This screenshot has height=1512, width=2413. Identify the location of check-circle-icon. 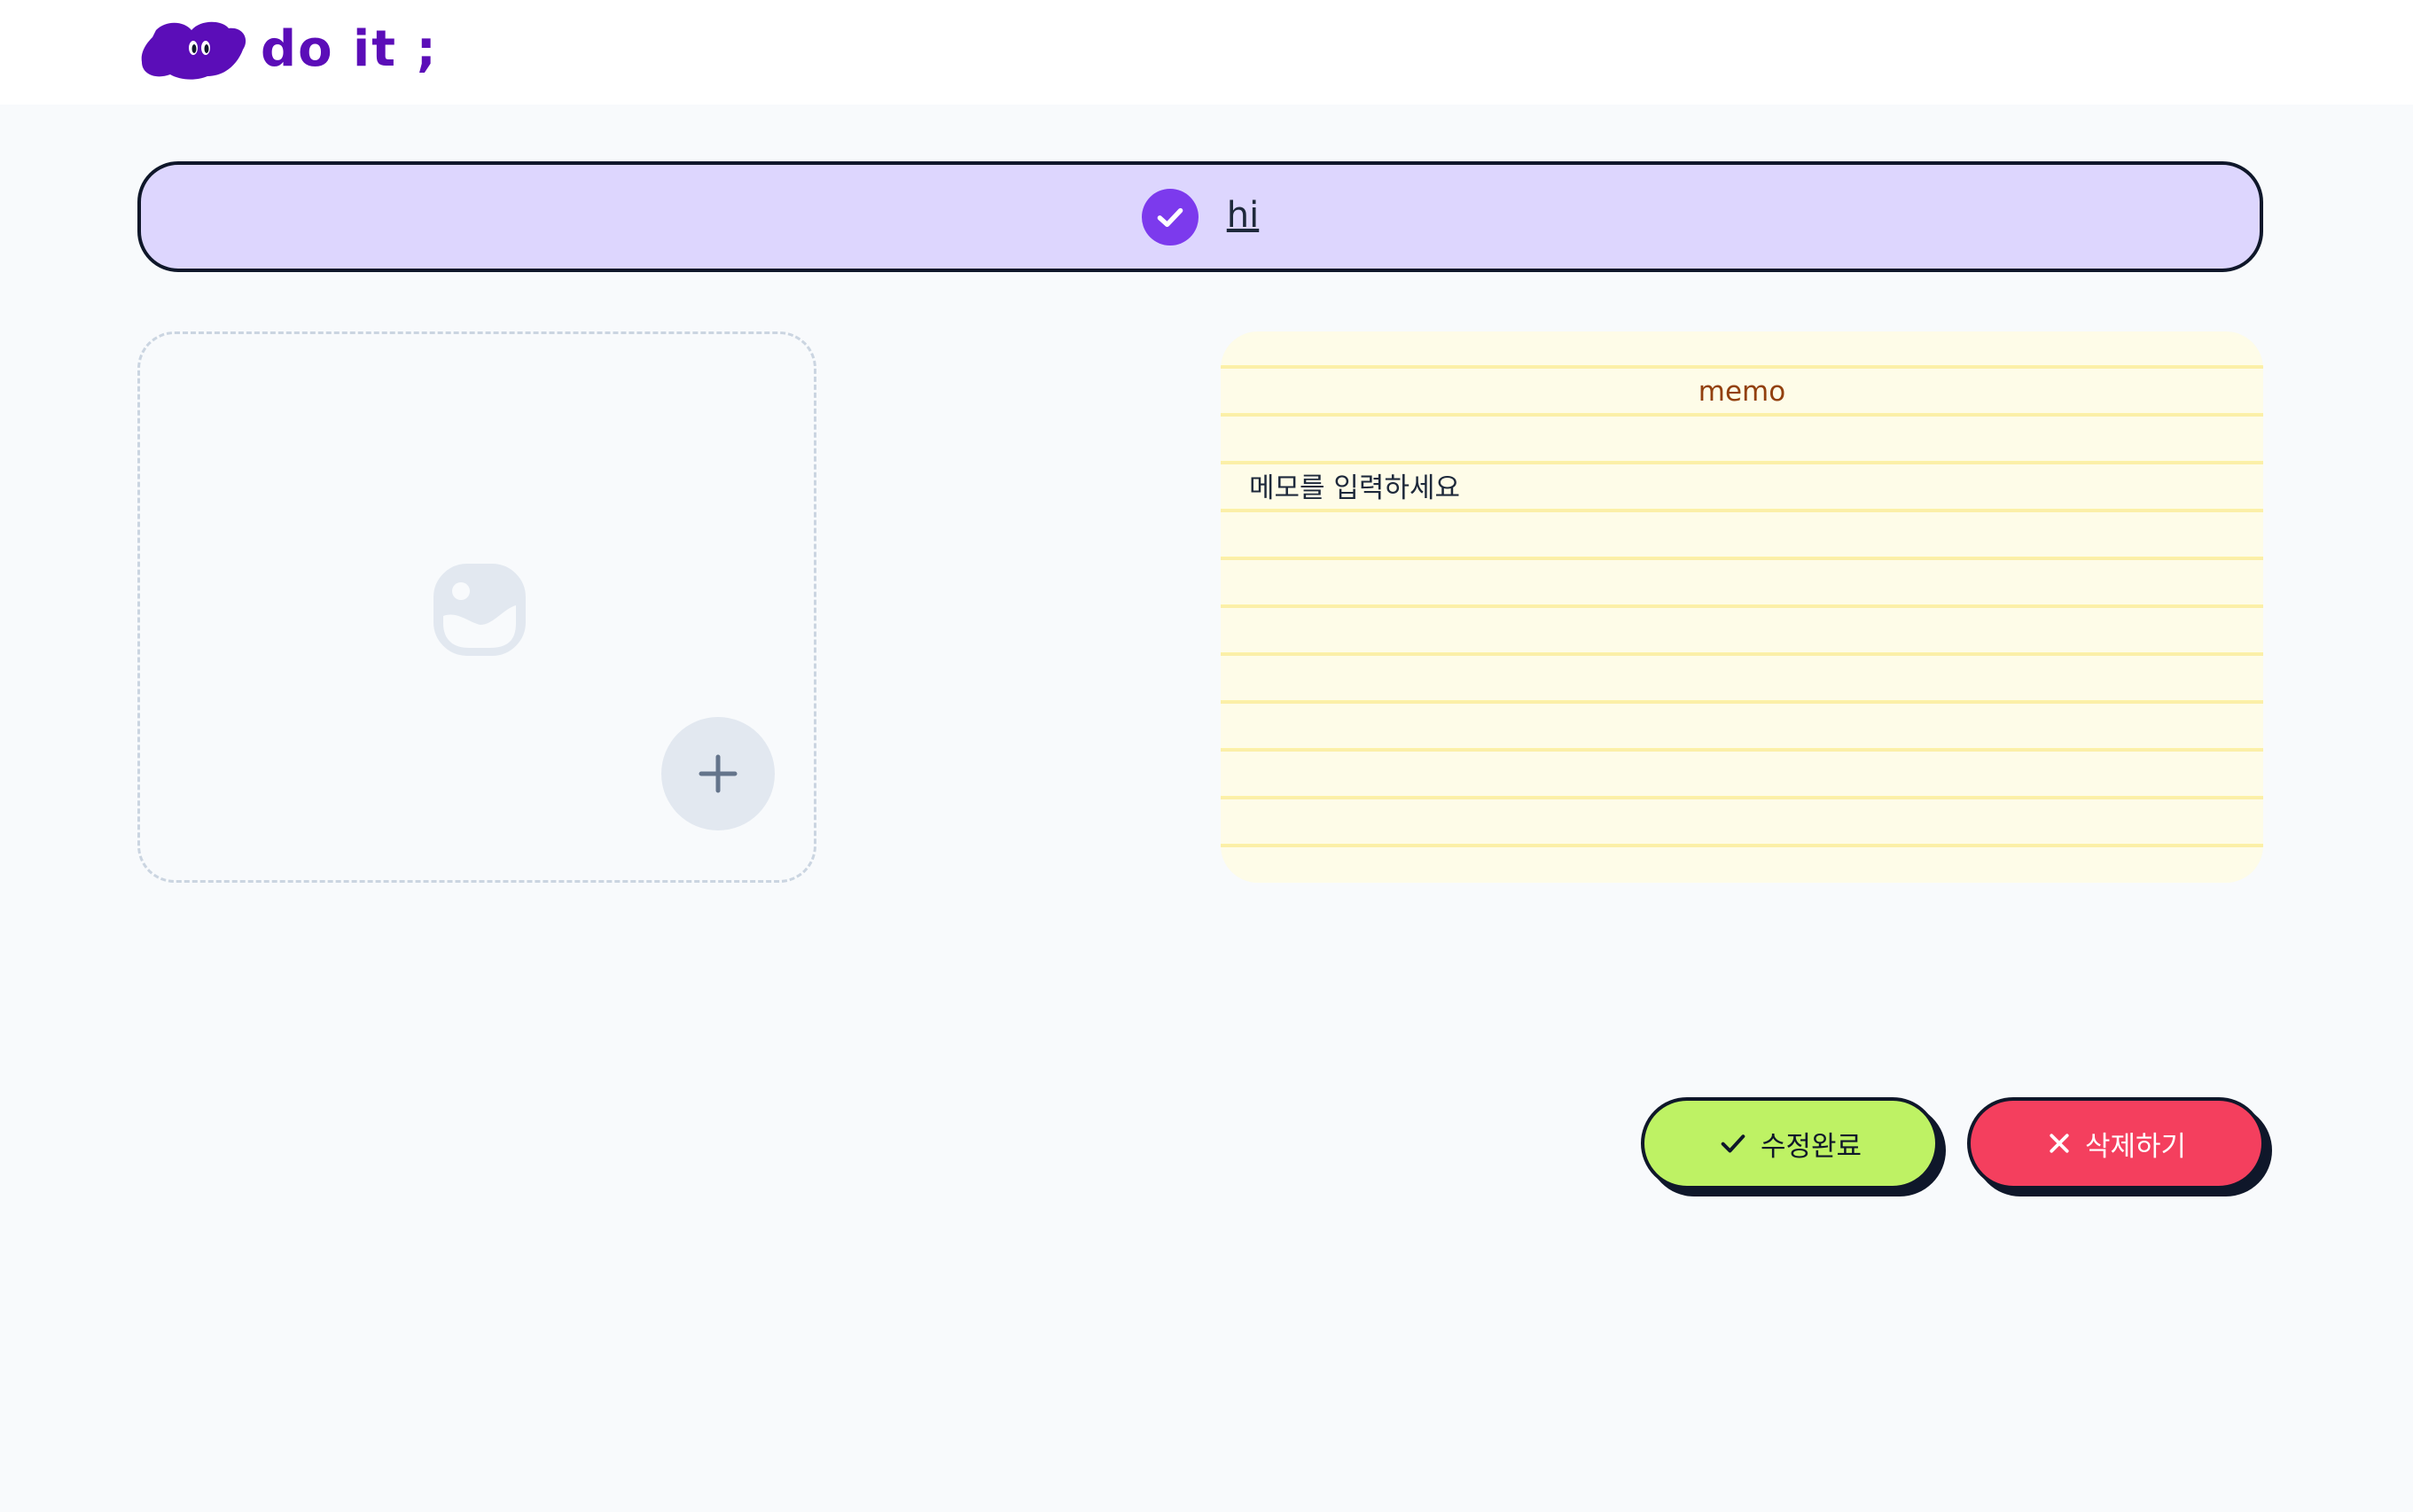
(1170, 217).